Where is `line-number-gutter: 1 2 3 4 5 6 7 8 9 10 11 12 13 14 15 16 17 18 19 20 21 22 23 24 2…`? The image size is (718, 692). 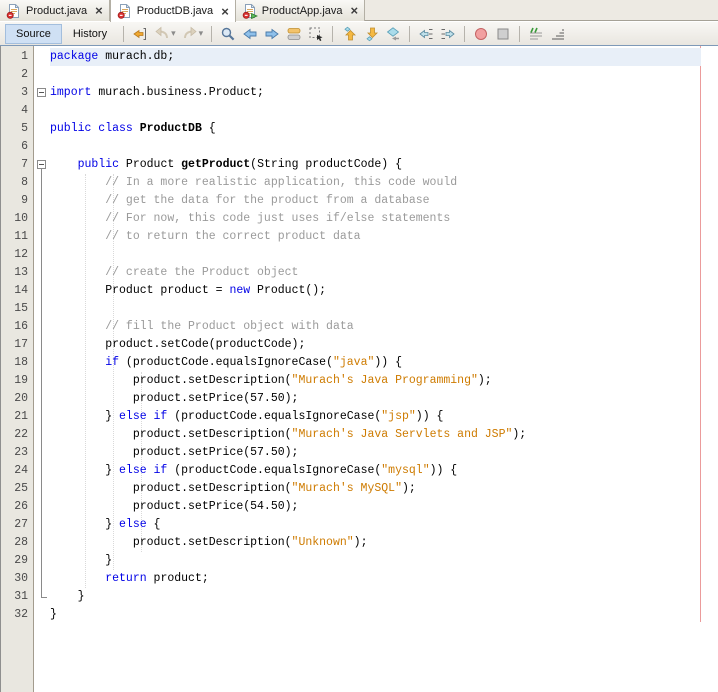 line-number-gutter: 1 2 3 4 5 6 7 8 9 10 11 12 13 14 15 16 17 18 19 20 21 22 23 24 2… is located at coordinates (17, 369).